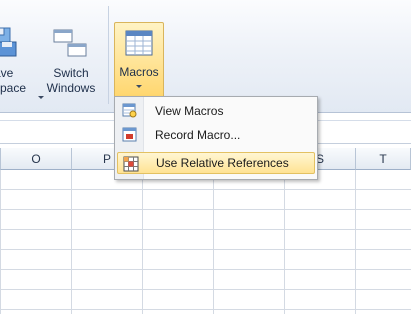  I want to click on save-workspace-label-1: ave, so click(7, 73).